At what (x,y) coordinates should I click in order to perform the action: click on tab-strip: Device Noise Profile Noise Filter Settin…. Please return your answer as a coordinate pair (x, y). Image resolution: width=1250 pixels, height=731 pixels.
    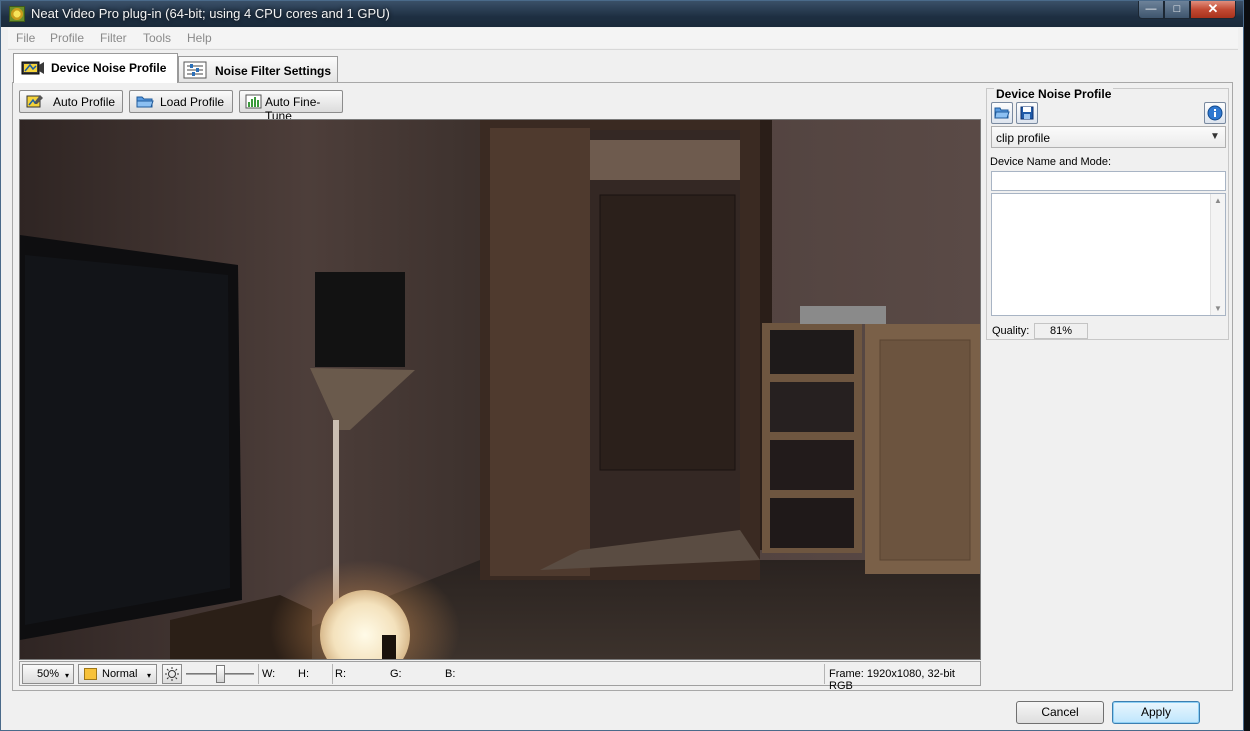
    Looking at the image, I should click on (623, 66).